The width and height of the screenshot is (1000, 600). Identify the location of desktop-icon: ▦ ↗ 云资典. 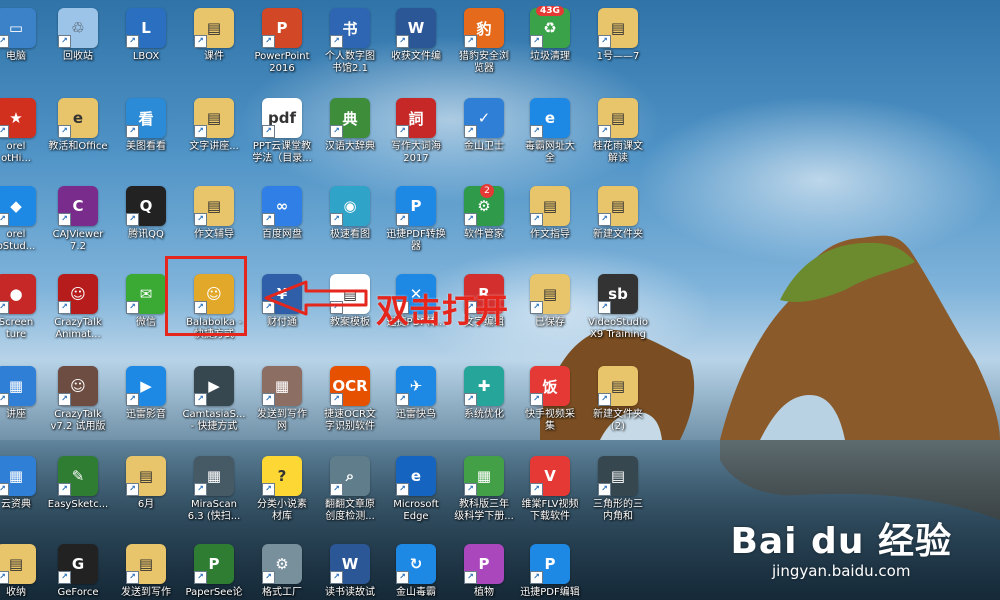
(25, 483).